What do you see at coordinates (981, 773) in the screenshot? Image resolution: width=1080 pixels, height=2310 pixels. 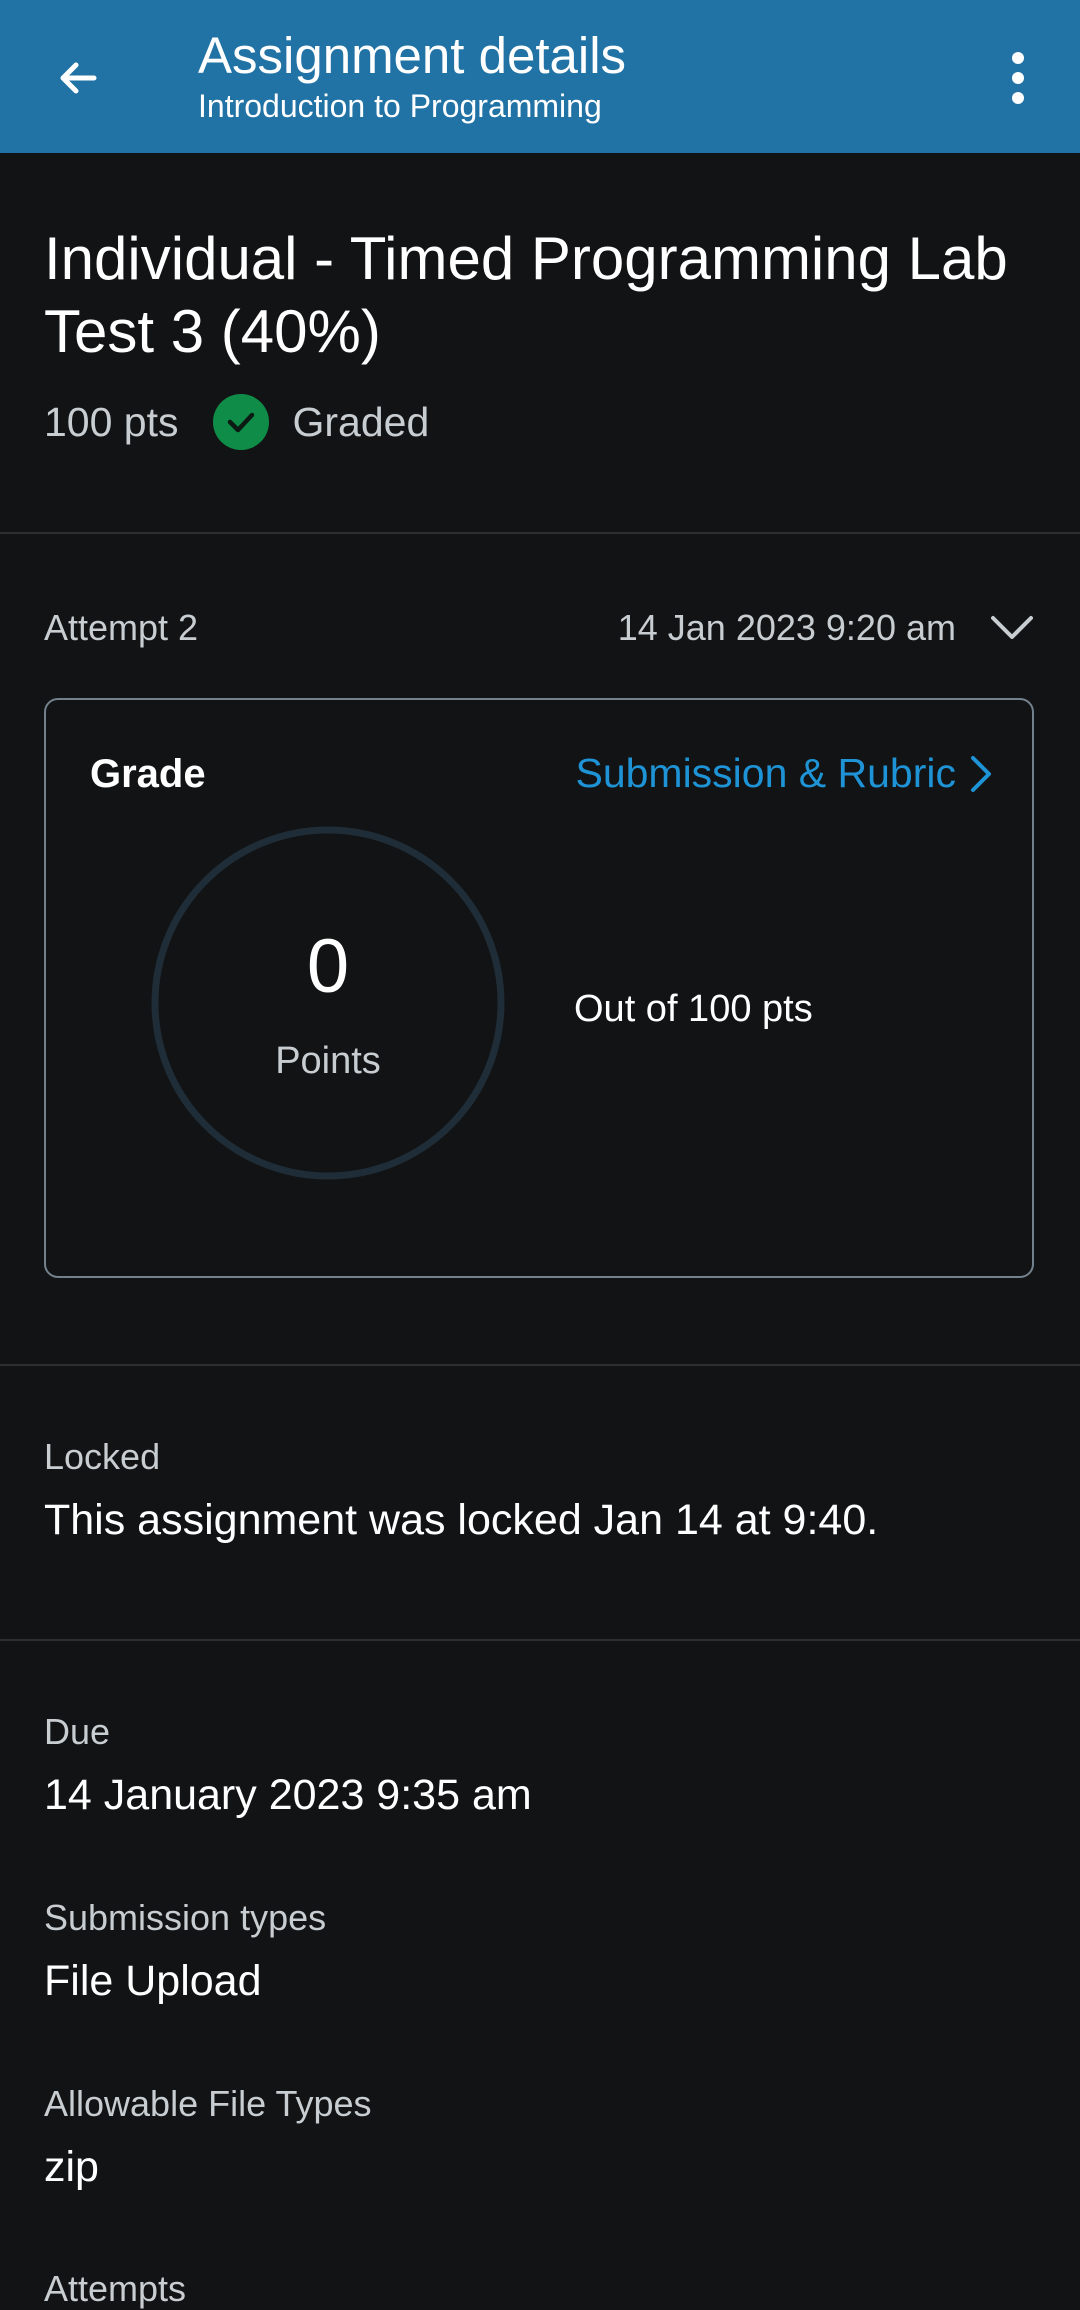 I see `chevron-right-icon` at bounding box center [981, 773].